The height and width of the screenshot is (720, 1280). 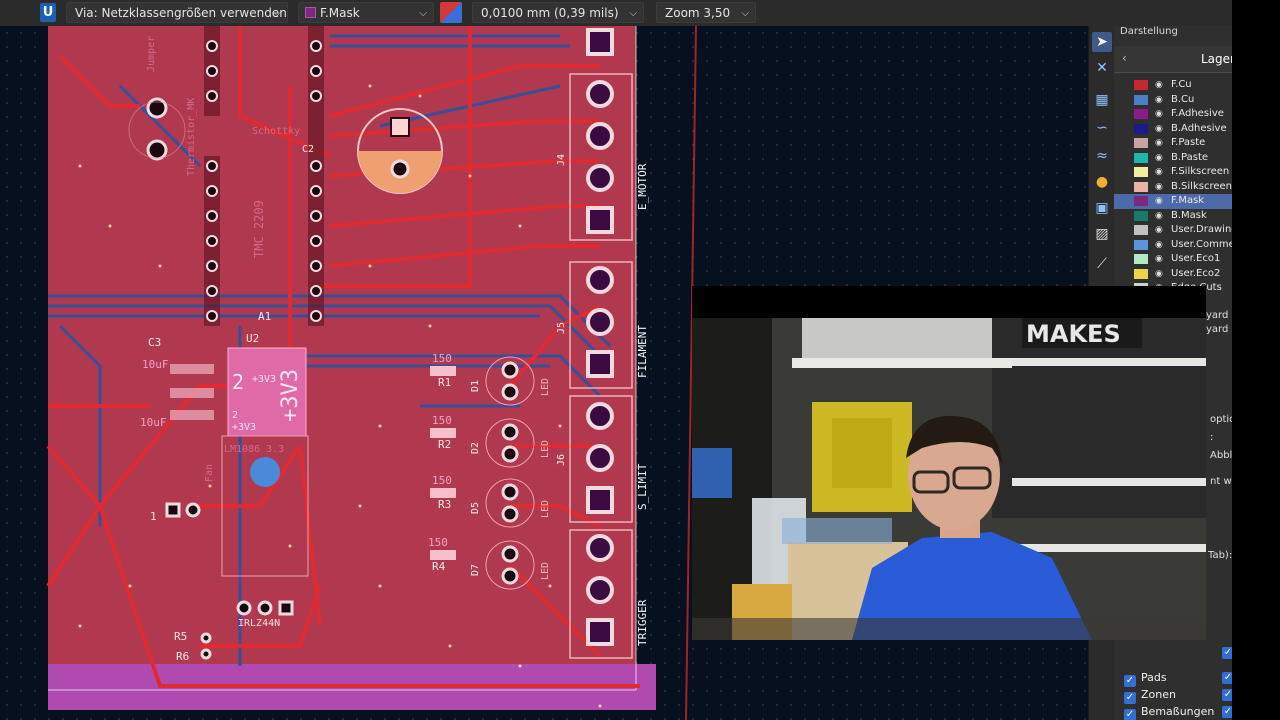 What do you see at coordinates (1173, 245) in the screenshot?
I see `layer-row: ◉ User.Comments` at bounding box center [1173, 245].